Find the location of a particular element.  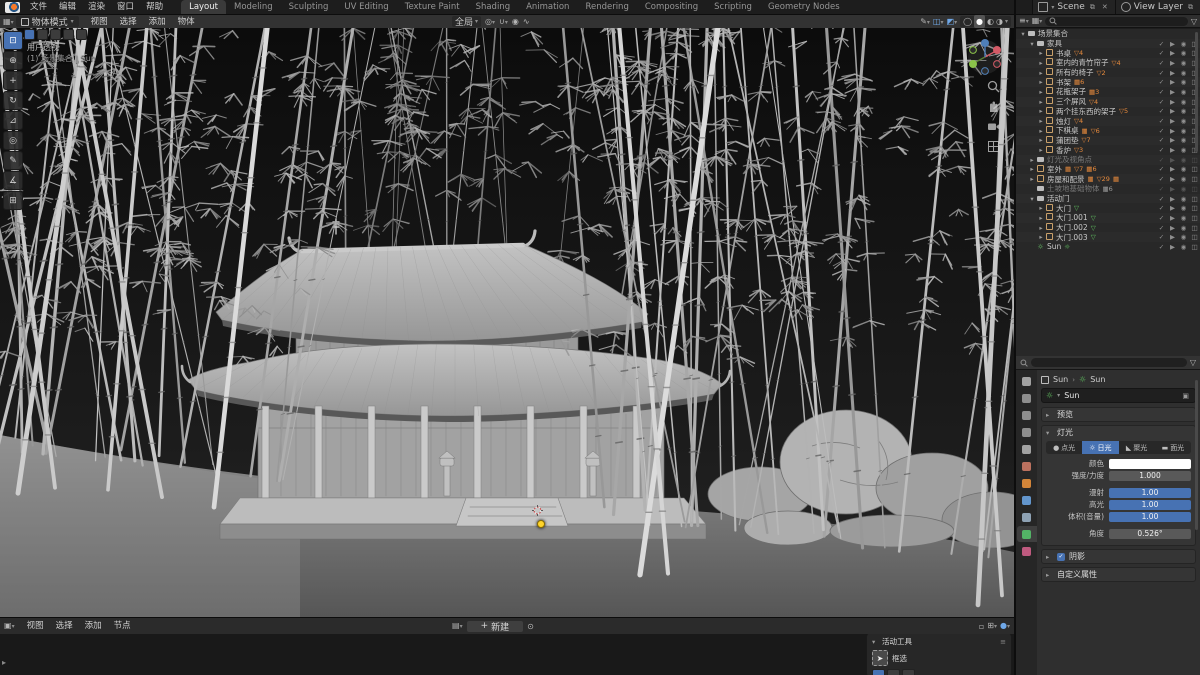

vertical-splitter is located at coordinates (1015, 337).